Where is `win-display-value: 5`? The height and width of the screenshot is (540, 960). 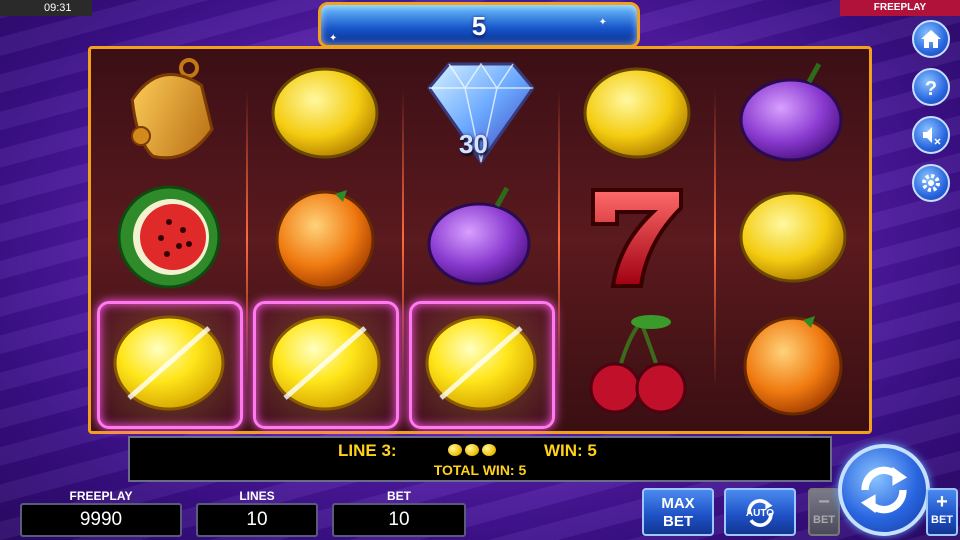 win-display-value: 5 is located at coordinates (479, 26).